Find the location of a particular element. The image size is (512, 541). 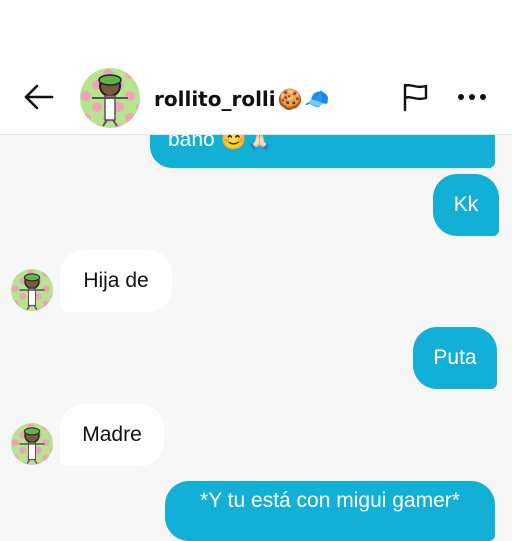

more-horizontal-icon is located at coordinates (472, 97).